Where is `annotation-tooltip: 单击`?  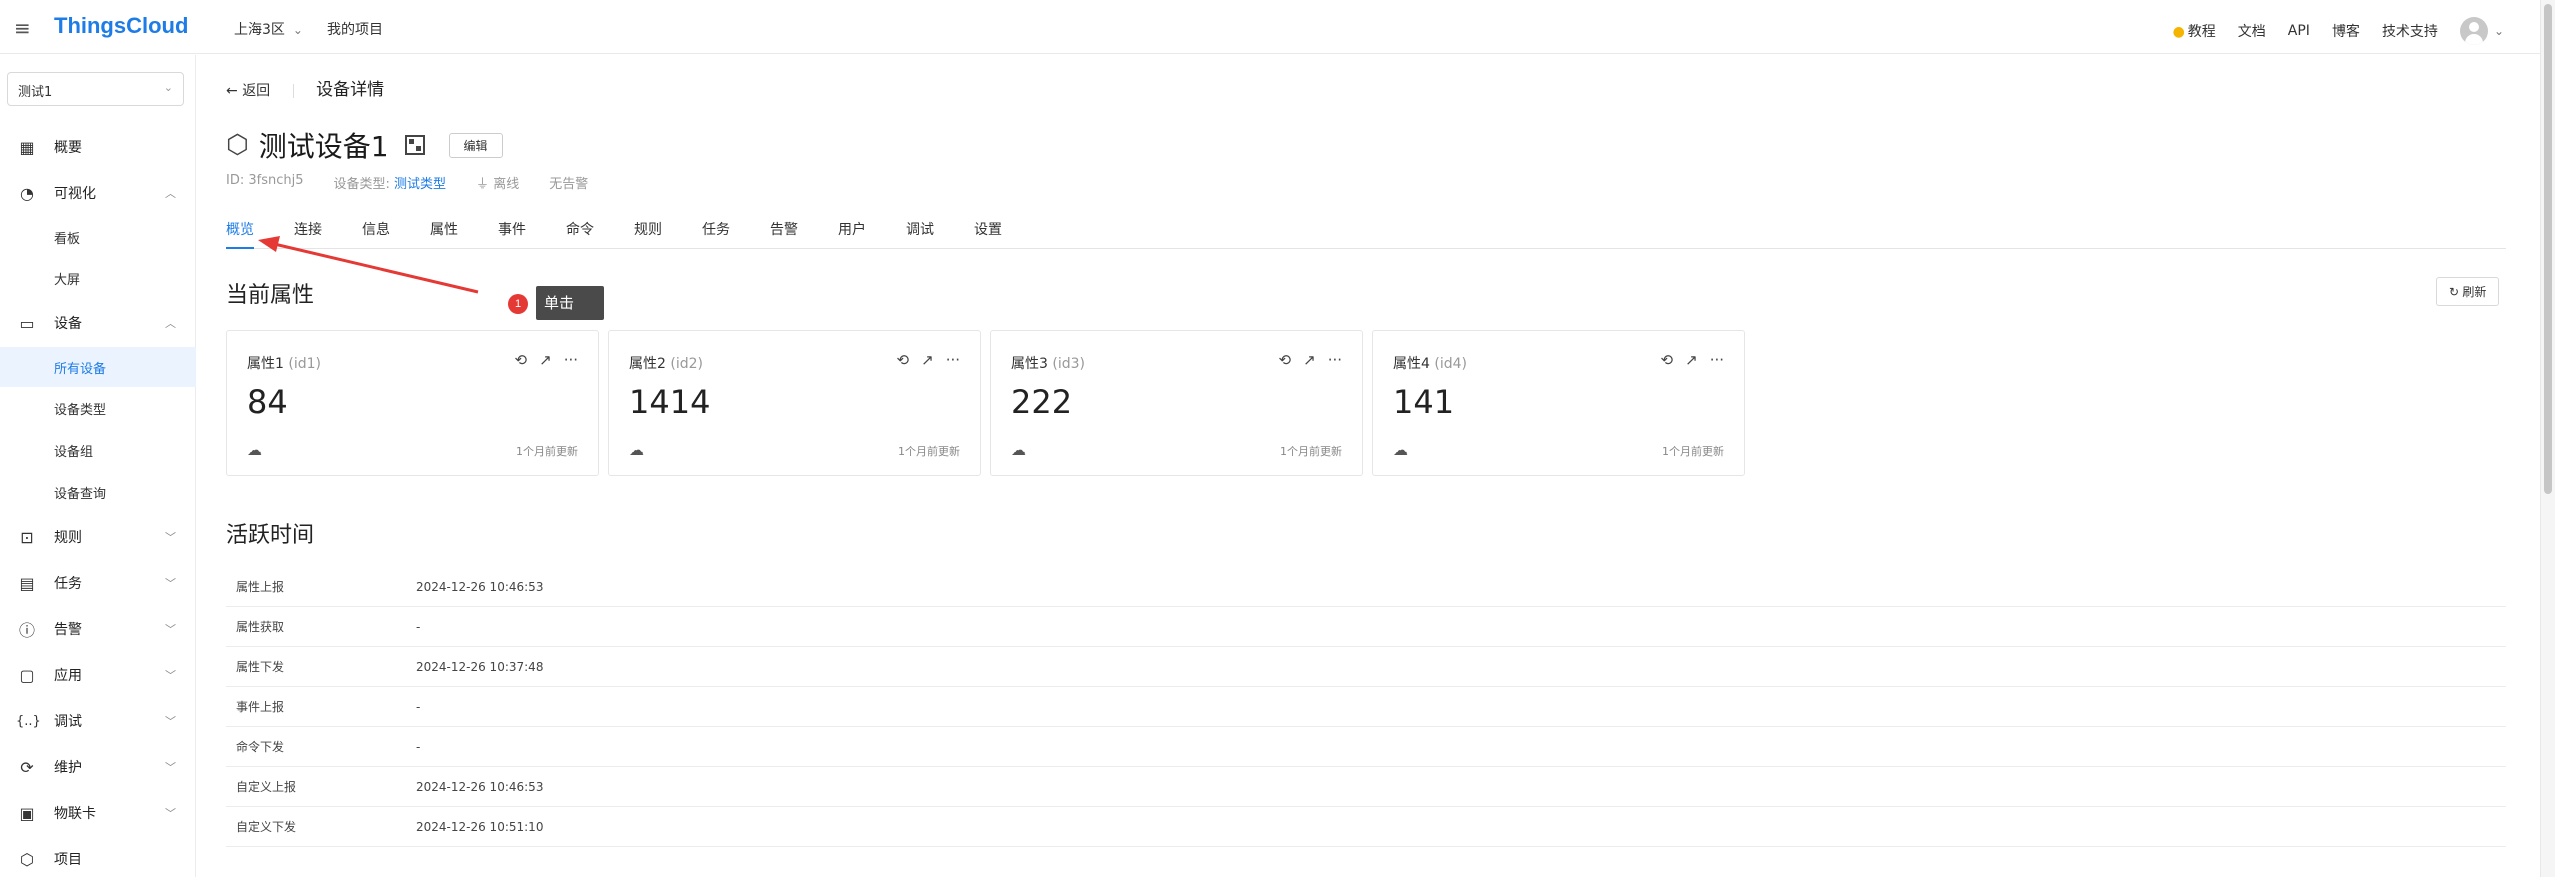
annotation-tooltip: 单击 is located at coordinates (570, 303).